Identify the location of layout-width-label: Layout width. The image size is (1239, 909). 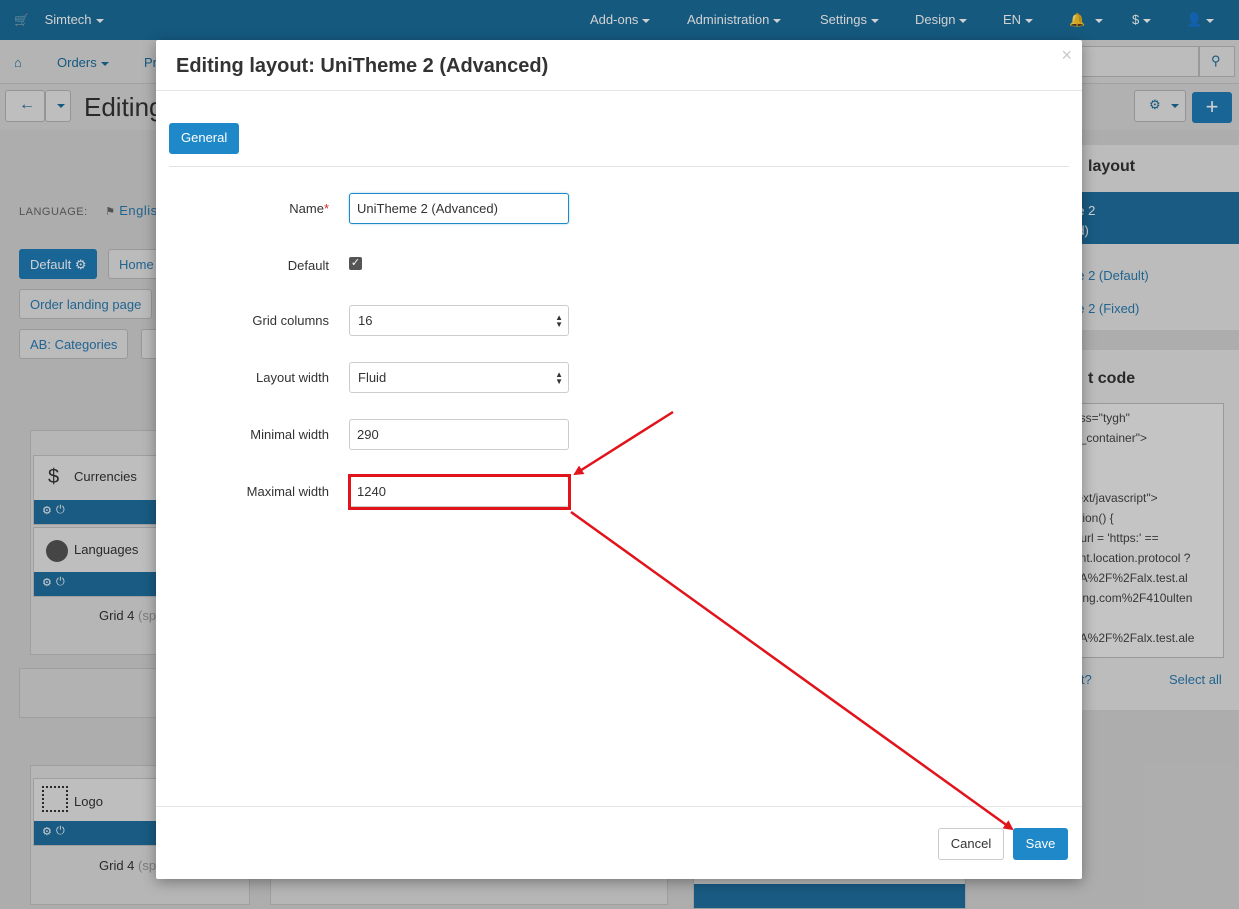
(292, 377).